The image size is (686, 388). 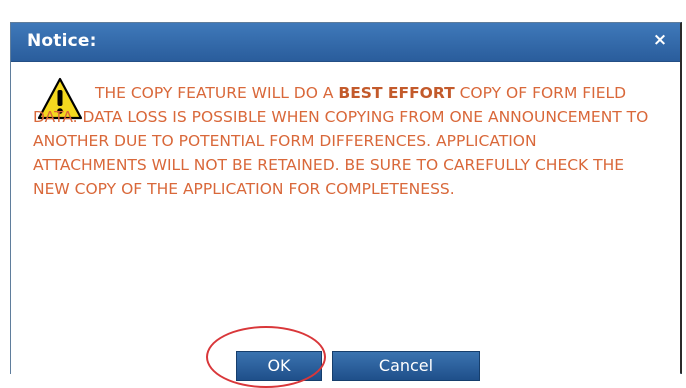 What do you see at coordinates (396, 93) in the screenshot?
I see `message-emphasis: BEST EFFORT` at bounding box center [396, 93].